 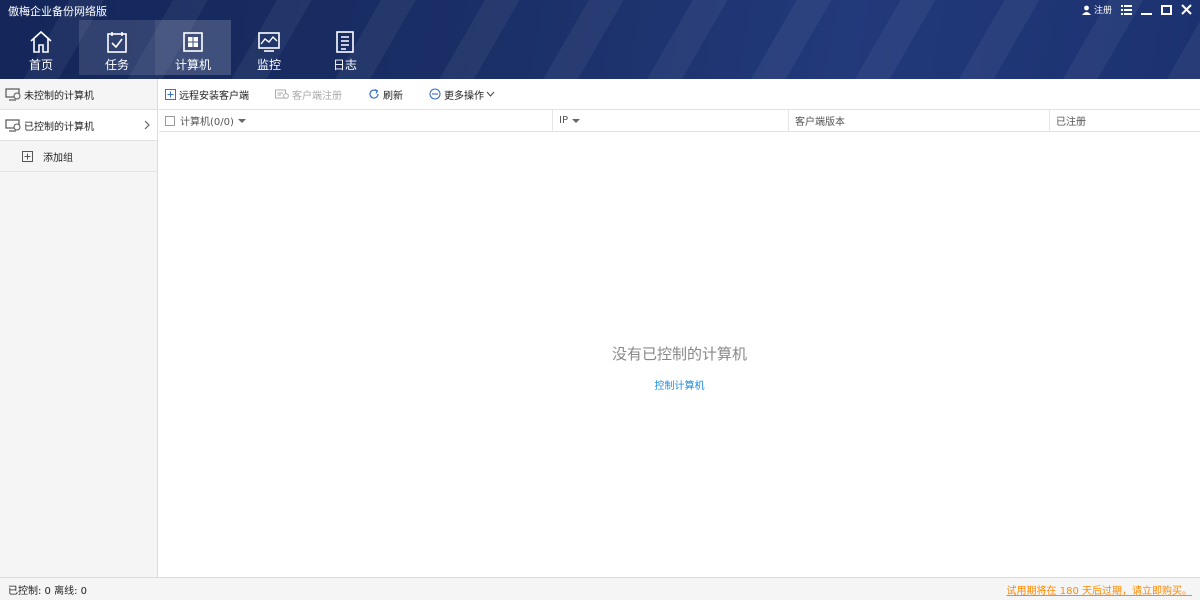 I want to click on computer-icon, so click(x=193, y=42).